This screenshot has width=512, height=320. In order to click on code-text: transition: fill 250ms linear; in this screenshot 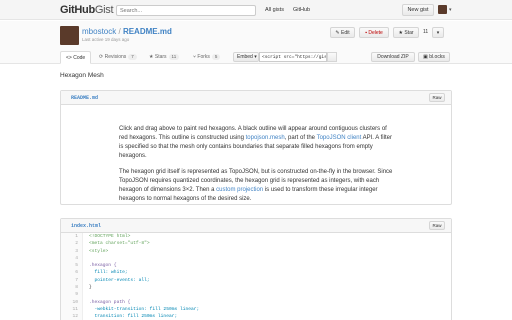, I will do `click(133, 317)`.